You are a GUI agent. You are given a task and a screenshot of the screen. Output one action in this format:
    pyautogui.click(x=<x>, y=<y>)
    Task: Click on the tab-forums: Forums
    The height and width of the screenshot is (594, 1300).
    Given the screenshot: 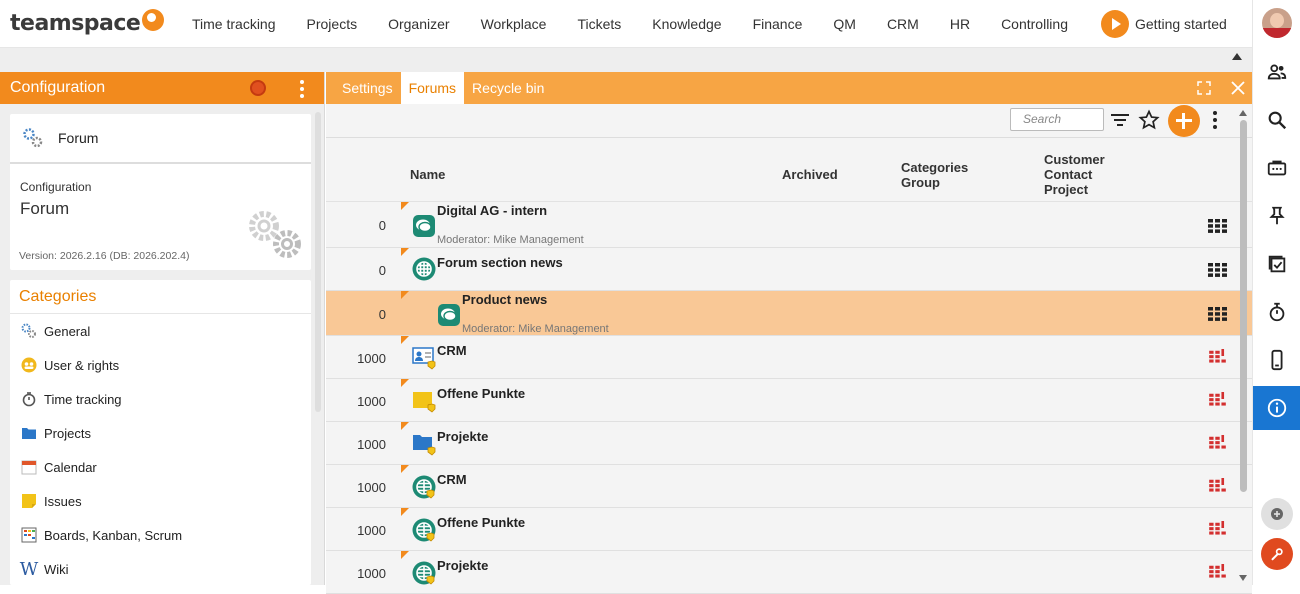 What is the action you would take?
    pyautogui.click(x=432, y=88)
    